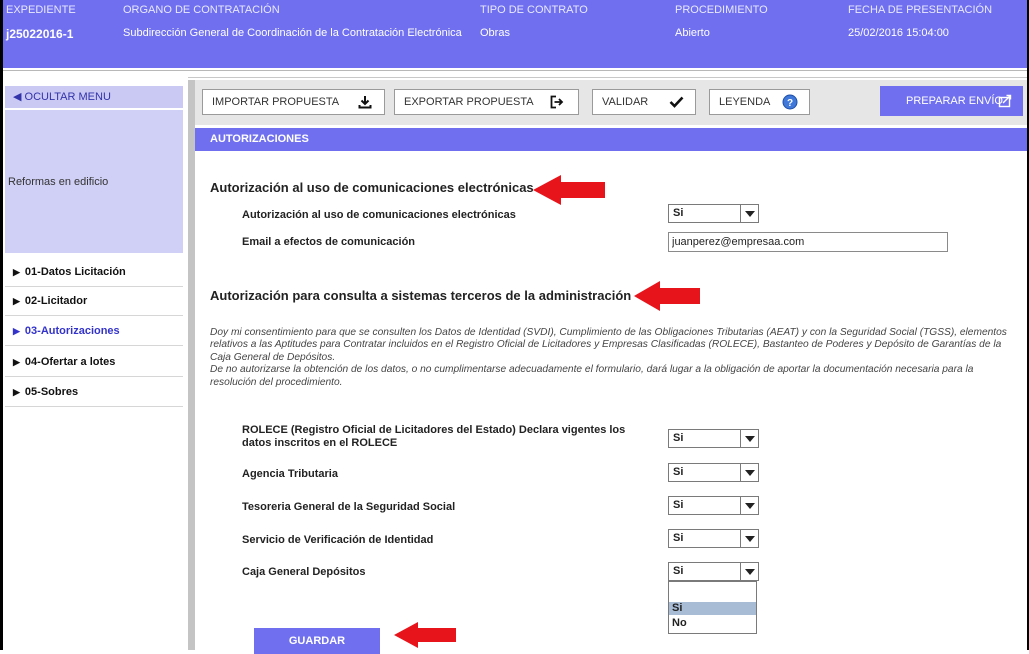 The height and width of the screenshot is (654, 1029). What do you see at coordinates (678, 538) in the screenshot?
I see `verificacion-identidad-value: Si` at bounding box center [678, 538].